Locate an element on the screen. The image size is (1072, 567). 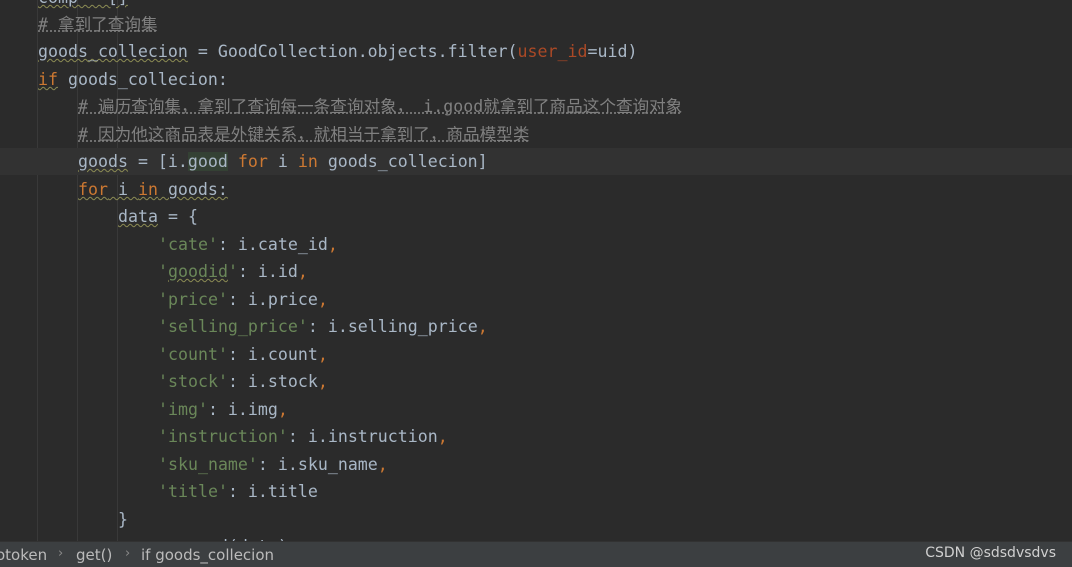
code-line: 'img': i.img, is located at coordinates (223, 409).